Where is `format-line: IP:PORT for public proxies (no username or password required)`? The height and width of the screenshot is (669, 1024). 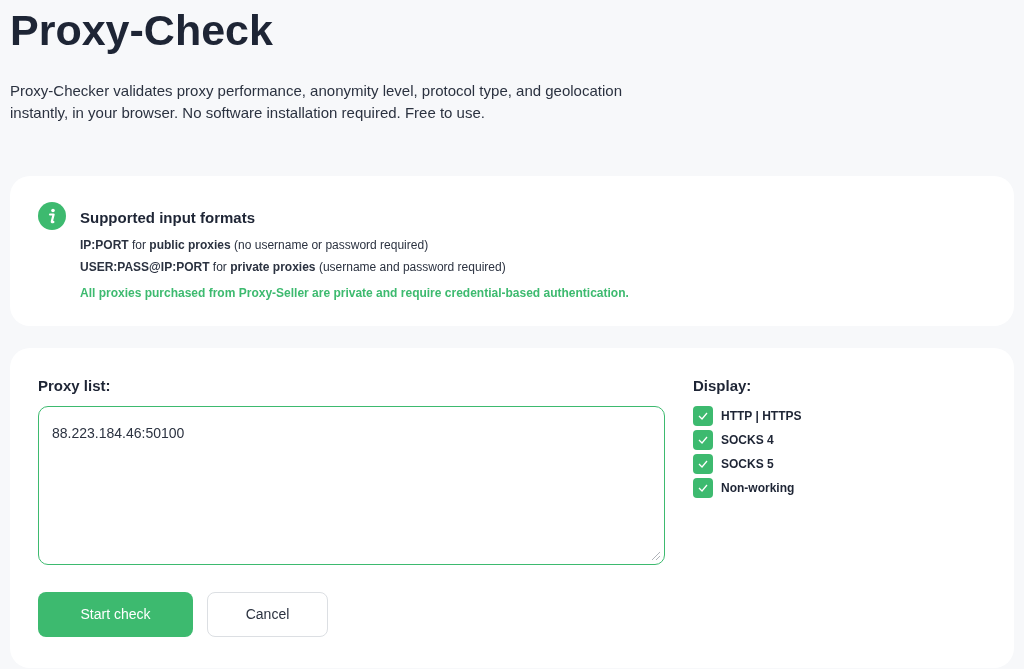
format-line: IP:PORT for public proxies (no username or password required) is located at coordinates (254, 245).